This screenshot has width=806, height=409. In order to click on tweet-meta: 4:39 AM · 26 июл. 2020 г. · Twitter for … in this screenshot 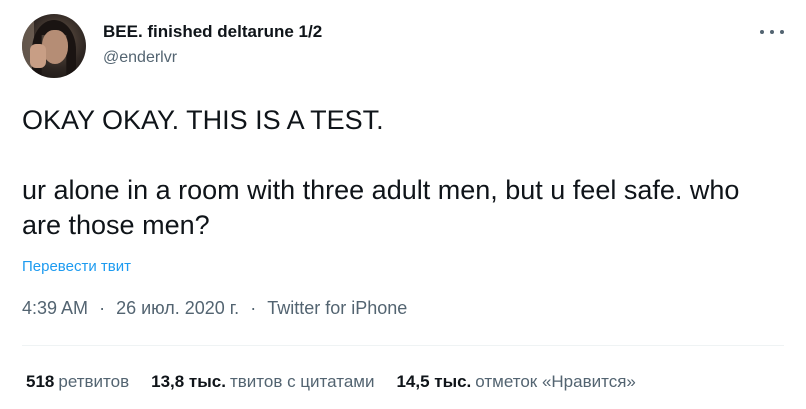, I will do `click(214, 308)`.